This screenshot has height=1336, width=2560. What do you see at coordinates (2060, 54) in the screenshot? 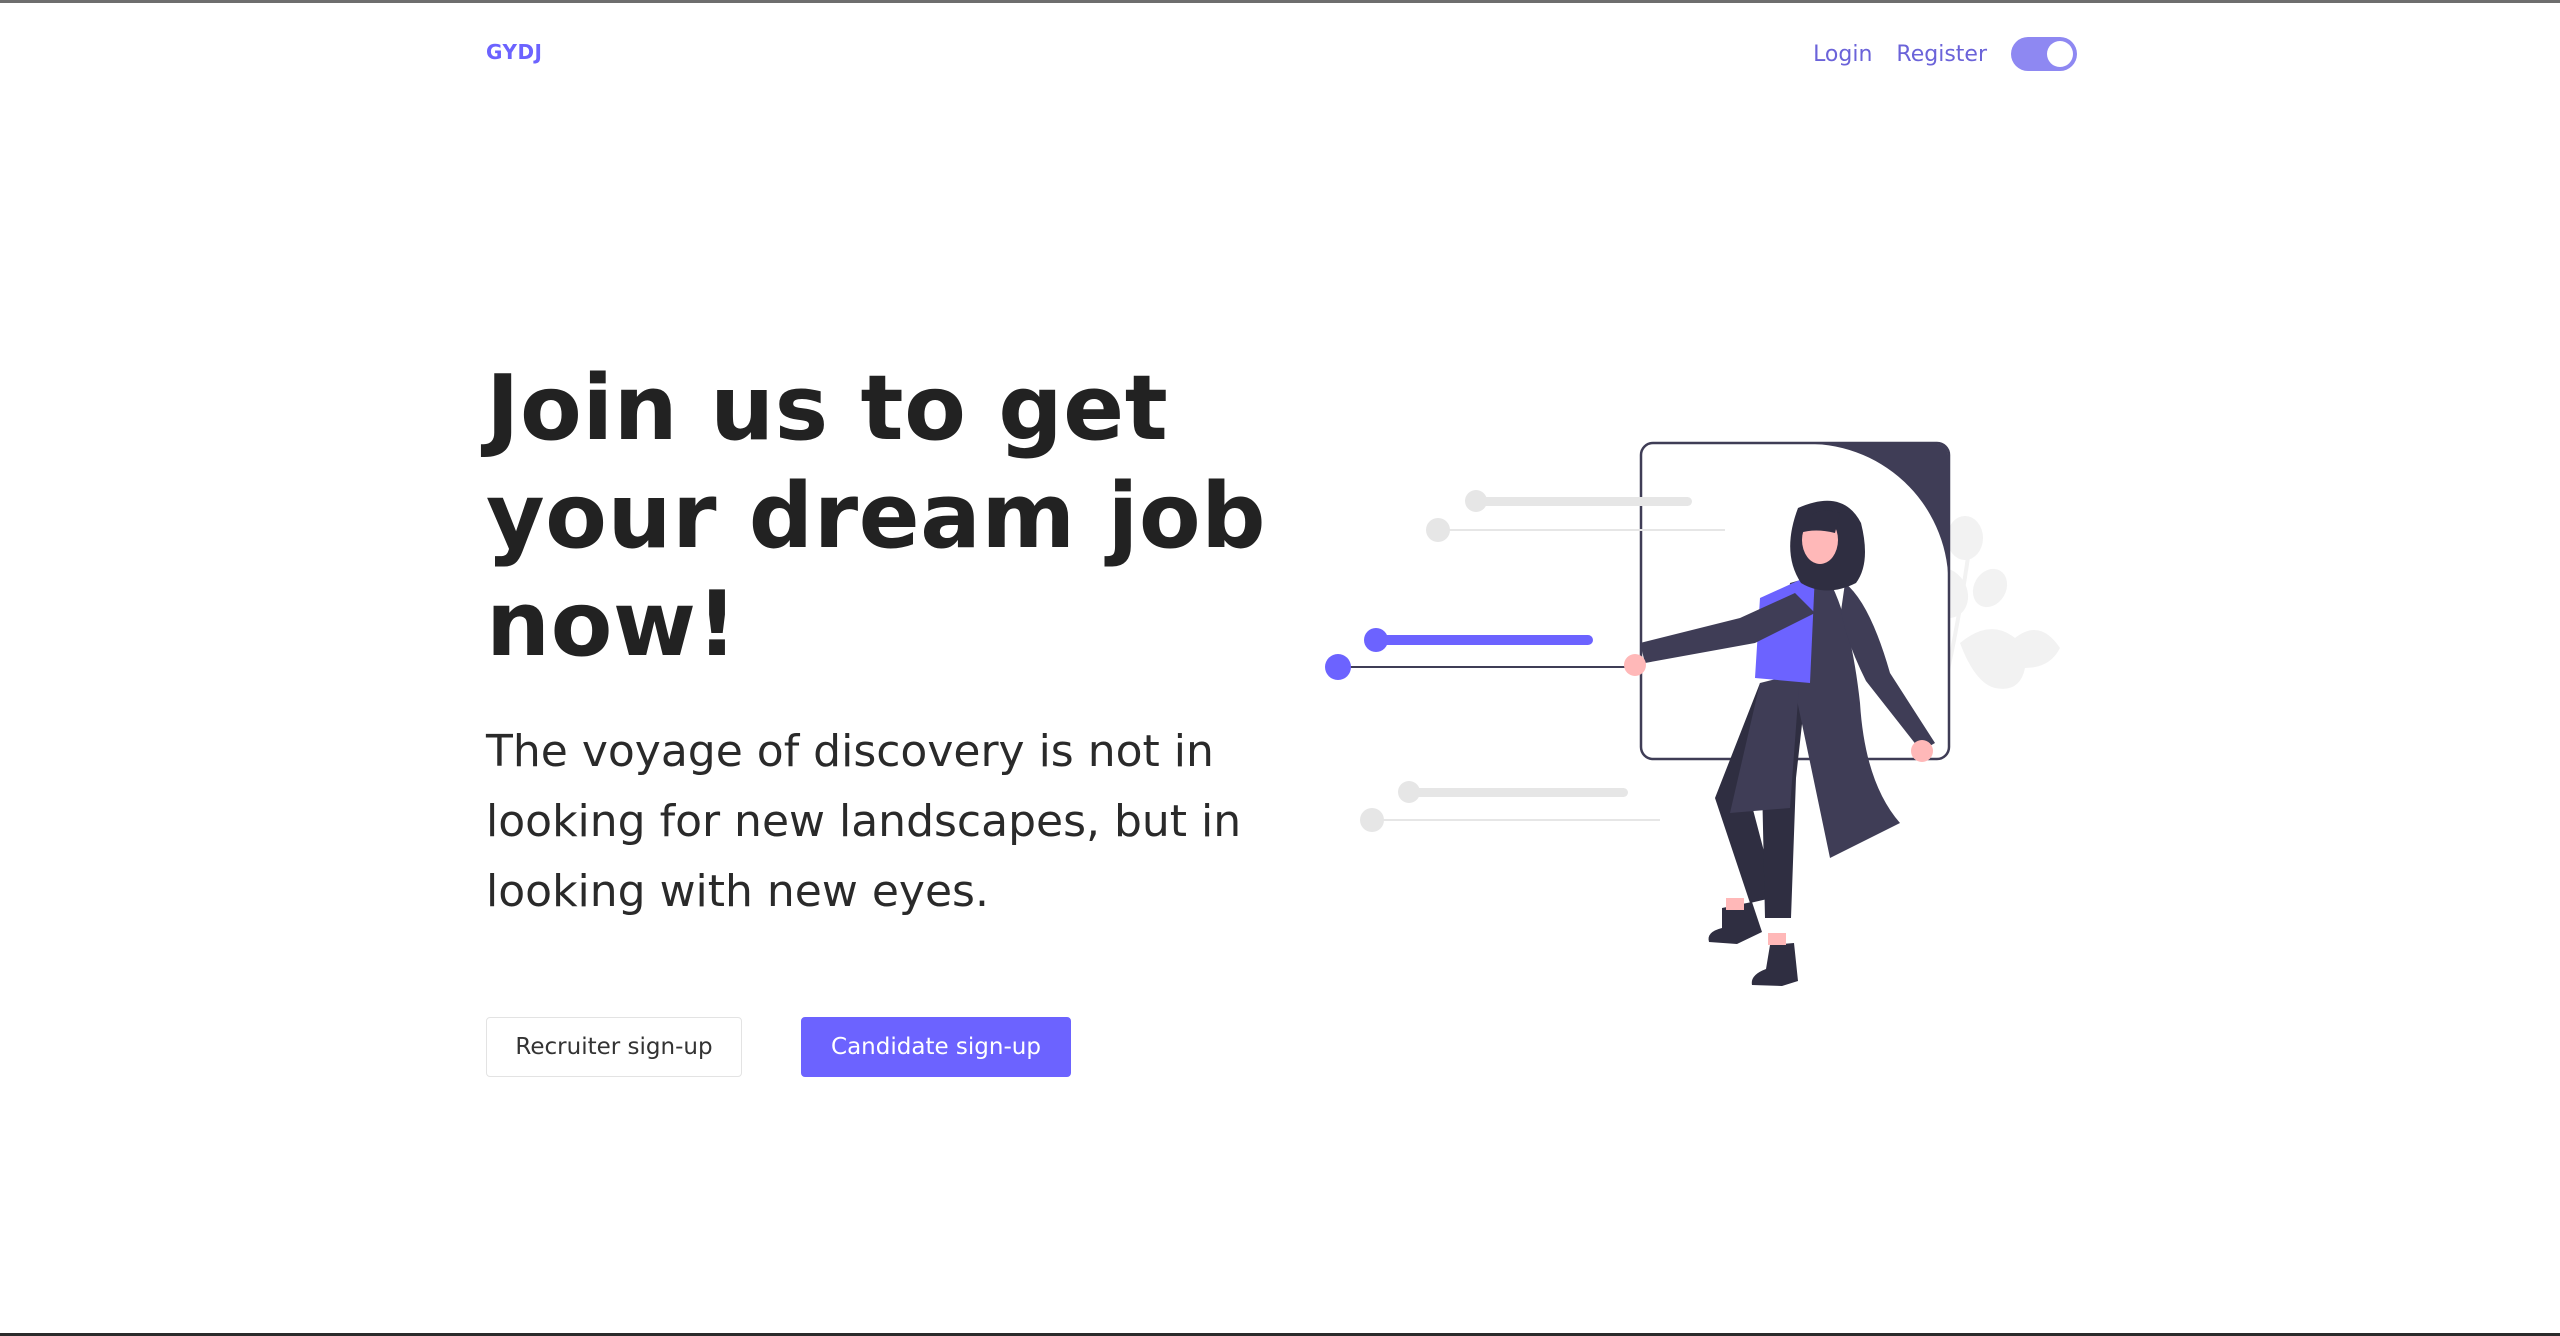
I see `toggle-knob` at bounding box center [2060, 54].